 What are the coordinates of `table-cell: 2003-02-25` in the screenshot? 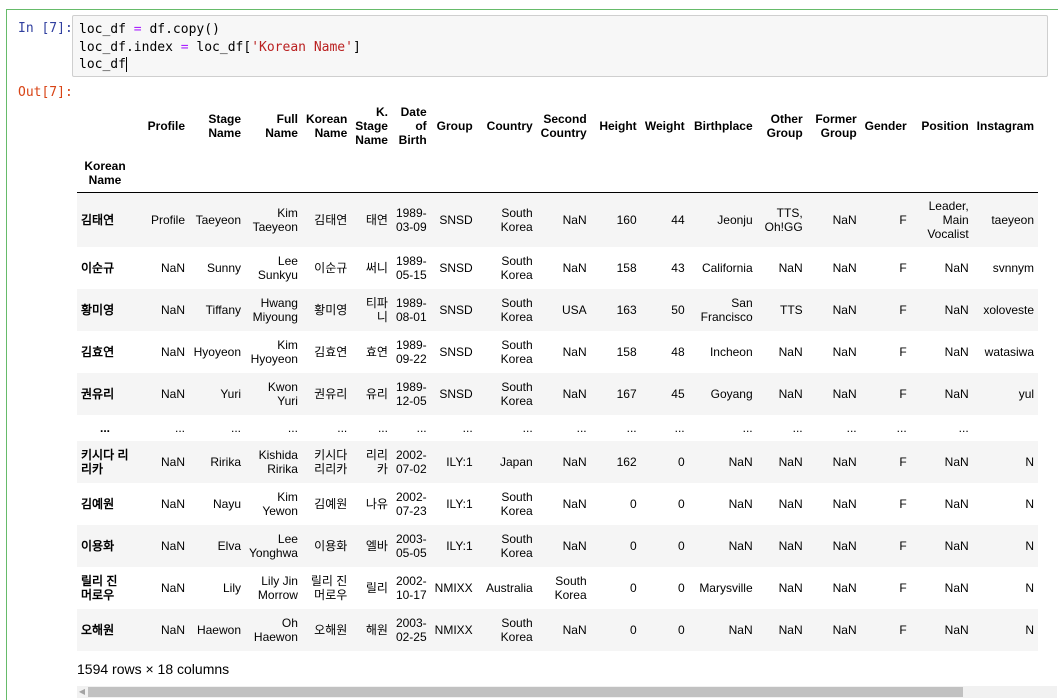 It's located at (411, 629).